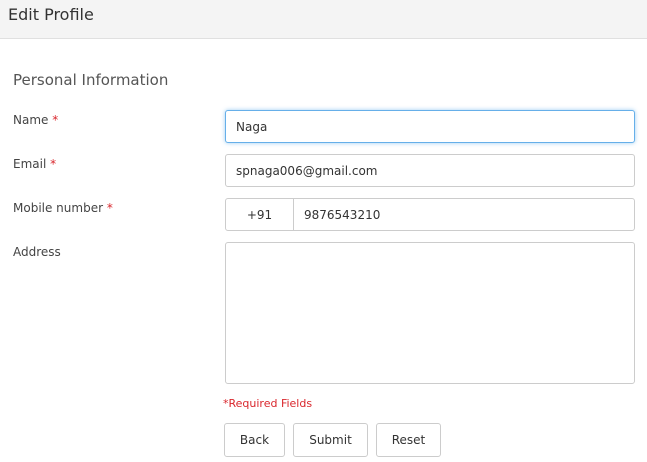 Image resolution: width=647 pixels, height=462 pixels. Describe the element at coordinates (464, 214) in the screenshot. I see `mobile-number-input` at that location.